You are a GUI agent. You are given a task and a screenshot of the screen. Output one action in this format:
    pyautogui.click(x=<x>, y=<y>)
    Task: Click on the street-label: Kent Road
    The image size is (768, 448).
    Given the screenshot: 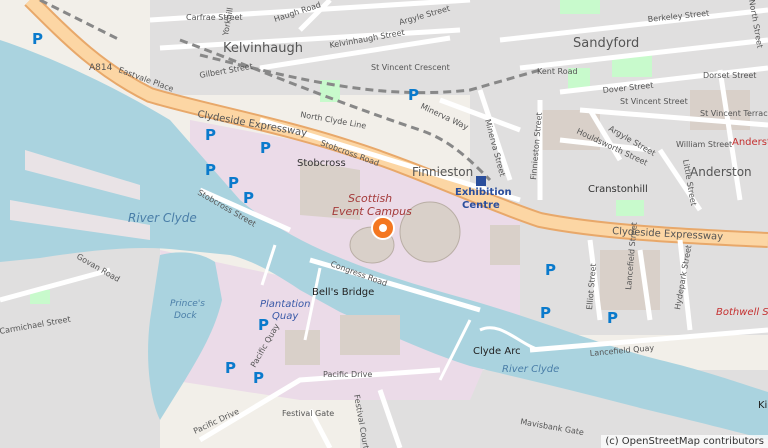 What is the action you would take?
    pyautogui.click(x=557, y=71)
    